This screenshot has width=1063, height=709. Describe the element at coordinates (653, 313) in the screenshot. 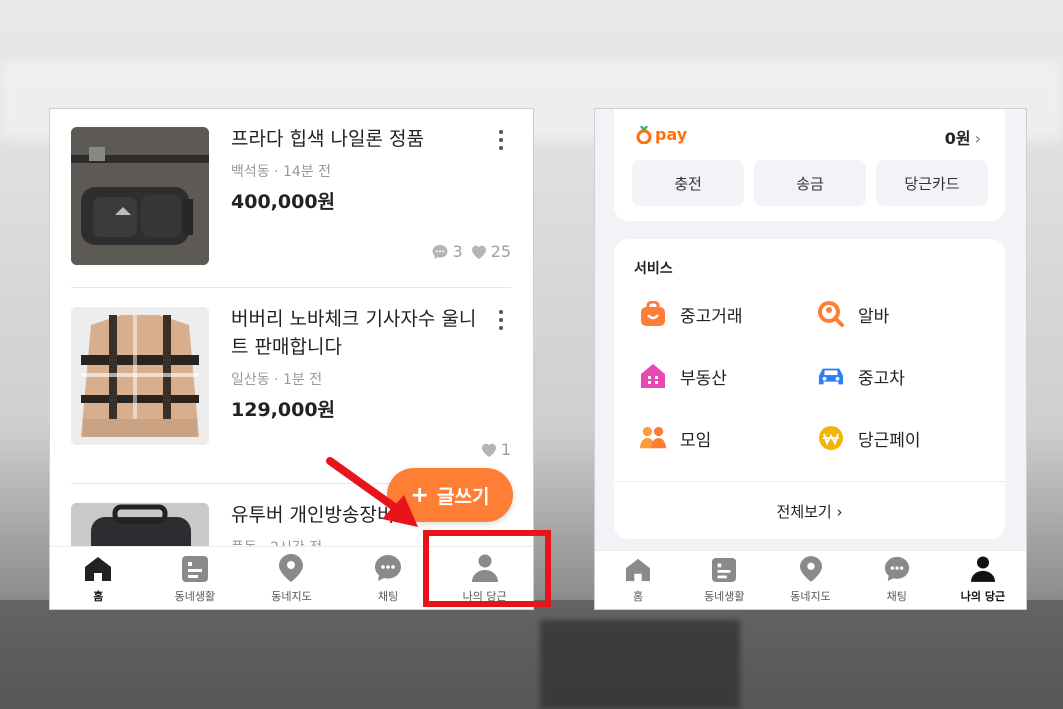

I see `shopping-bag-icon` at that location.